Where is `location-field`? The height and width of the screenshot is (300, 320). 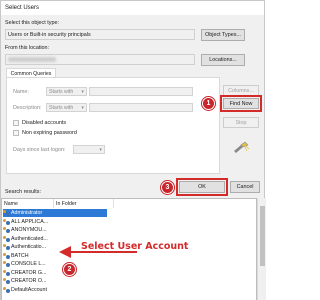 location-field is located at coordinates (100, 59).